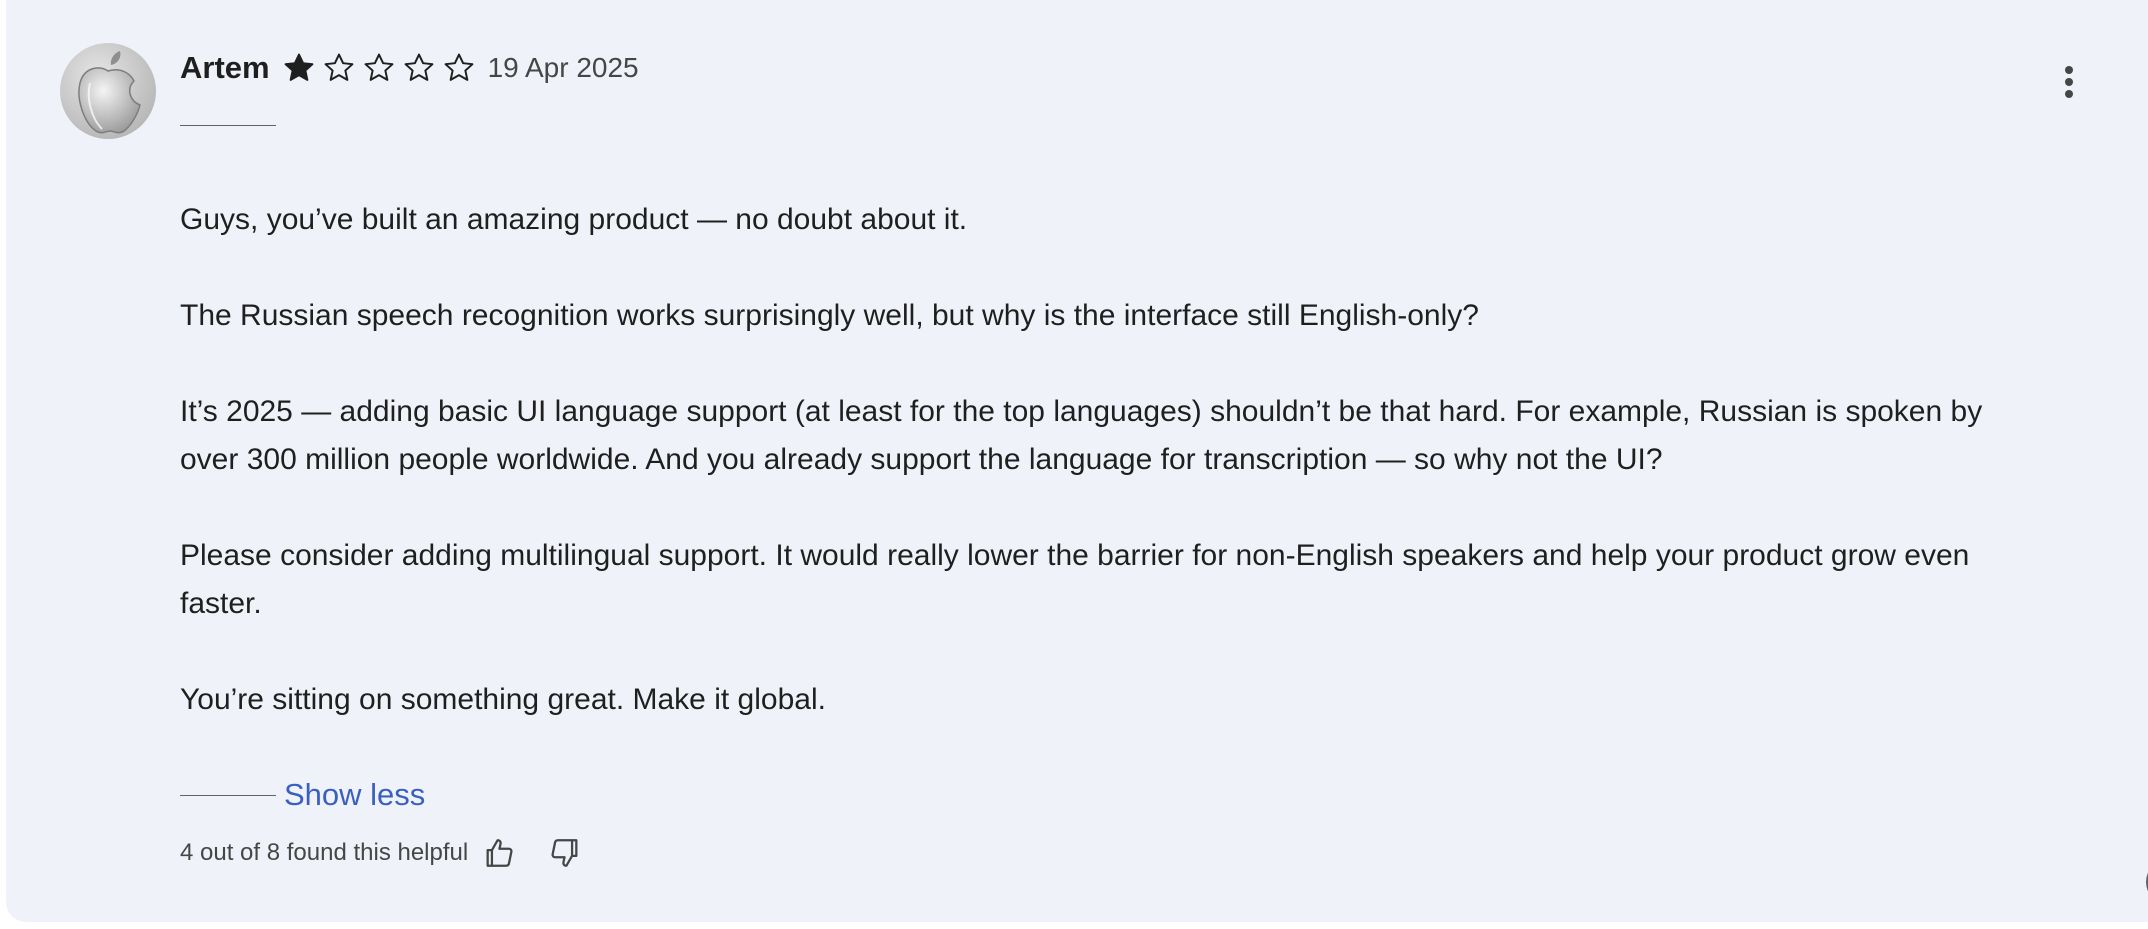  Describe the element at coordinates (565, 853) in the screenshot. I see `thumb-down-icon` at that location.